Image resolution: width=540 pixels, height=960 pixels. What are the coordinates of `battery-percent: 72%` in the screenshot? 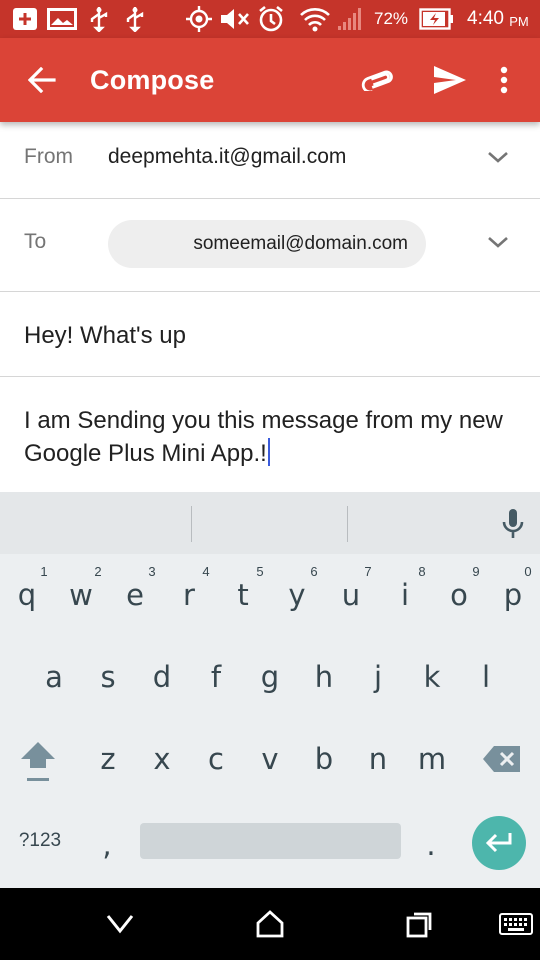 It's located at (391, 18).